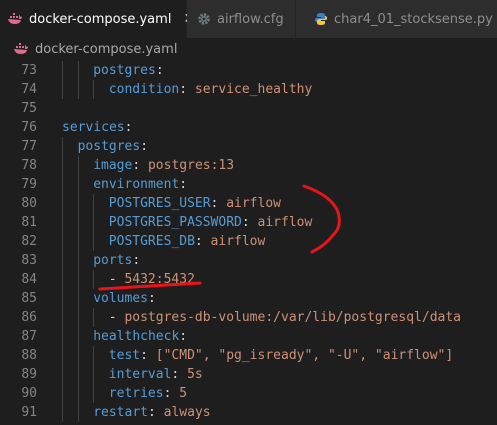 This screenshot has width=497, height=425. I want to click on line-number: 91, so click(29, 412).